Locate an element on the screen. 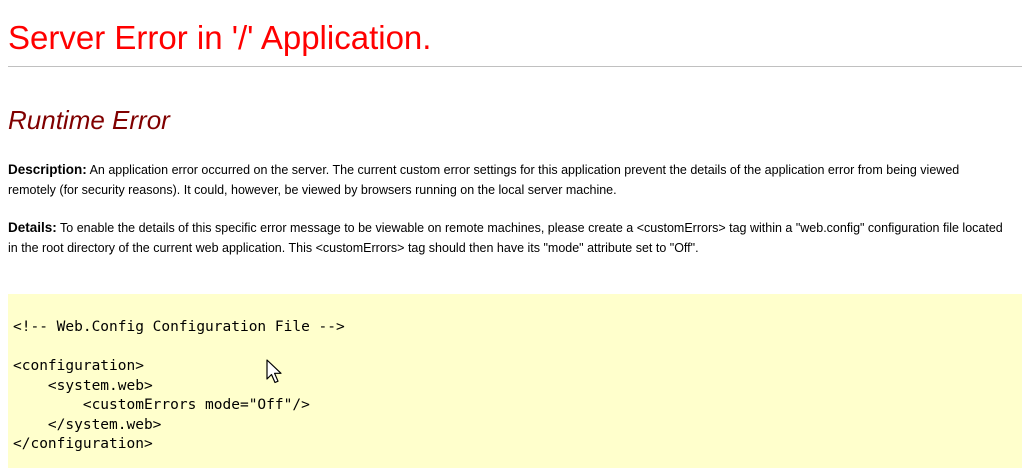  page-title: Server Error in '/' Application. is located at coordinates (220, 37).